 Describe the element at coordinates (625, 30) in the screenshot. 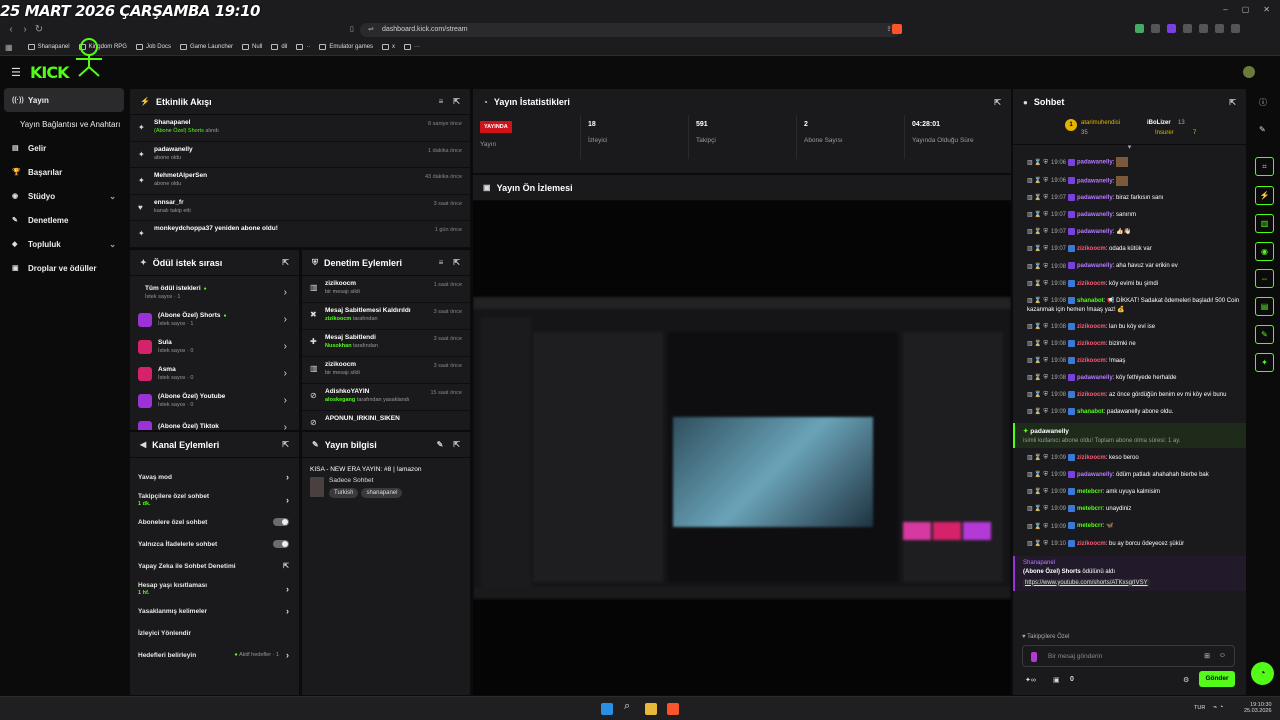

I see `address-bar: ▯ ⇌ dashboard.kick.com/stream ⇪` at that location.